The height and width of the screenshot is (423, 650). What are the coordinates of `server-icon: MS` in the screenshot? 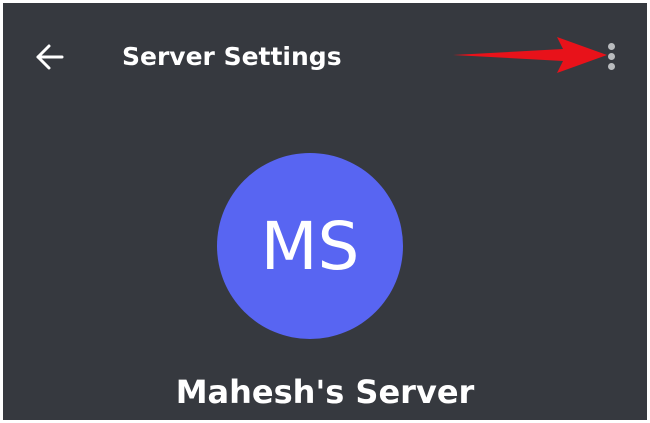 It's located at (310, 246).